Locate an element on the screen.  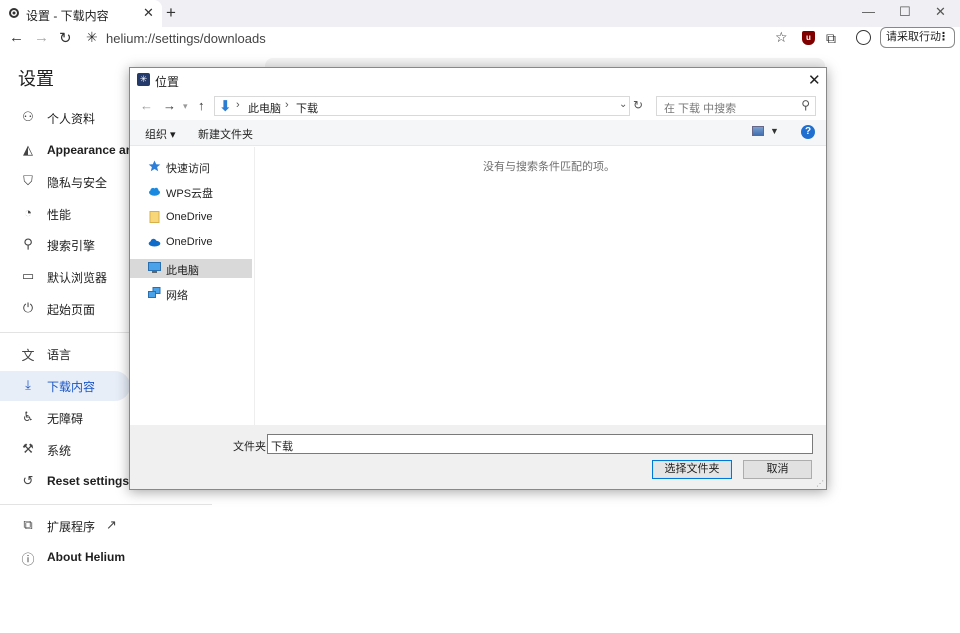
empty-results-message: 没有与搜索条件匹配的项。 is located at coordinates (549, 167).